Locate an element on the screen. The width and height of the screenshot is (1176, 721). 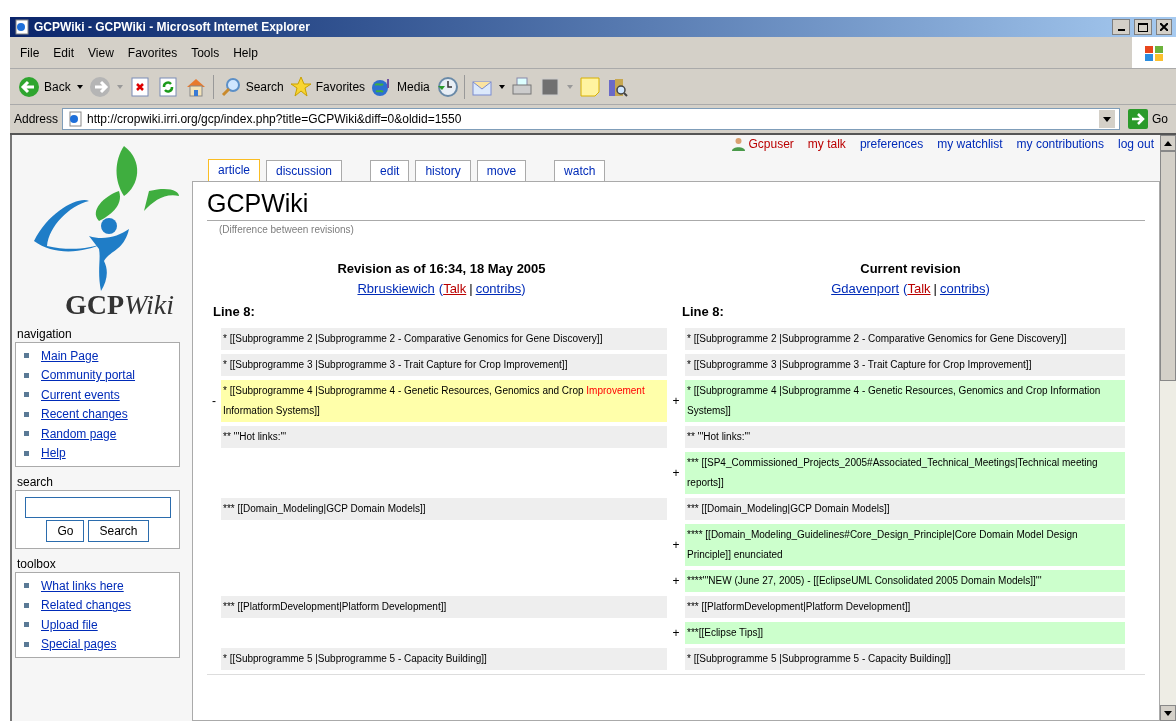
portlet-heading: search is located at coordinates (35, 482).